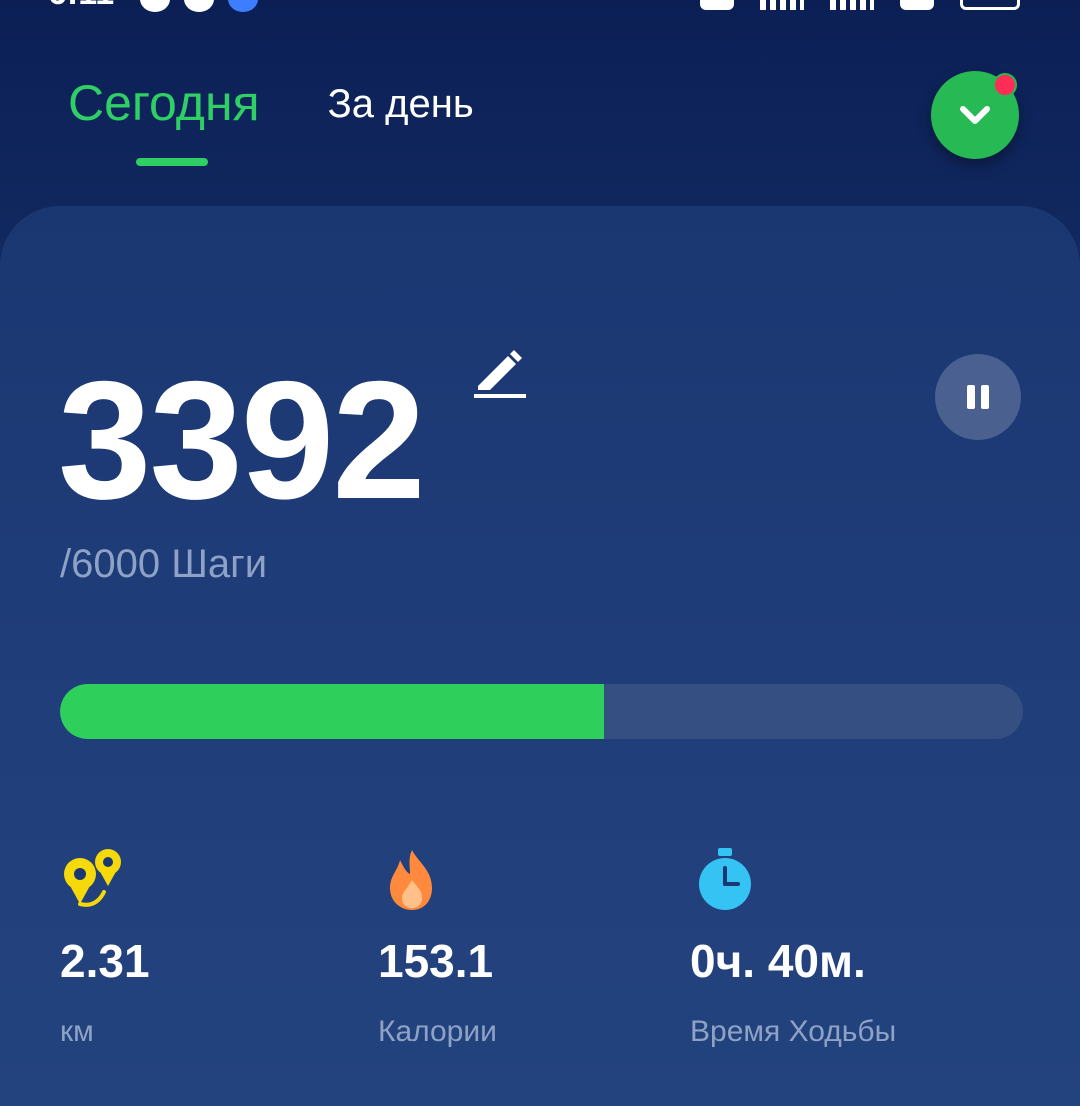 The width and height of the screenshot is (1080, 1106). Describe the element at coordinates (105, 961) in the screenshot. I see `distance-value: 2.31` at that location.